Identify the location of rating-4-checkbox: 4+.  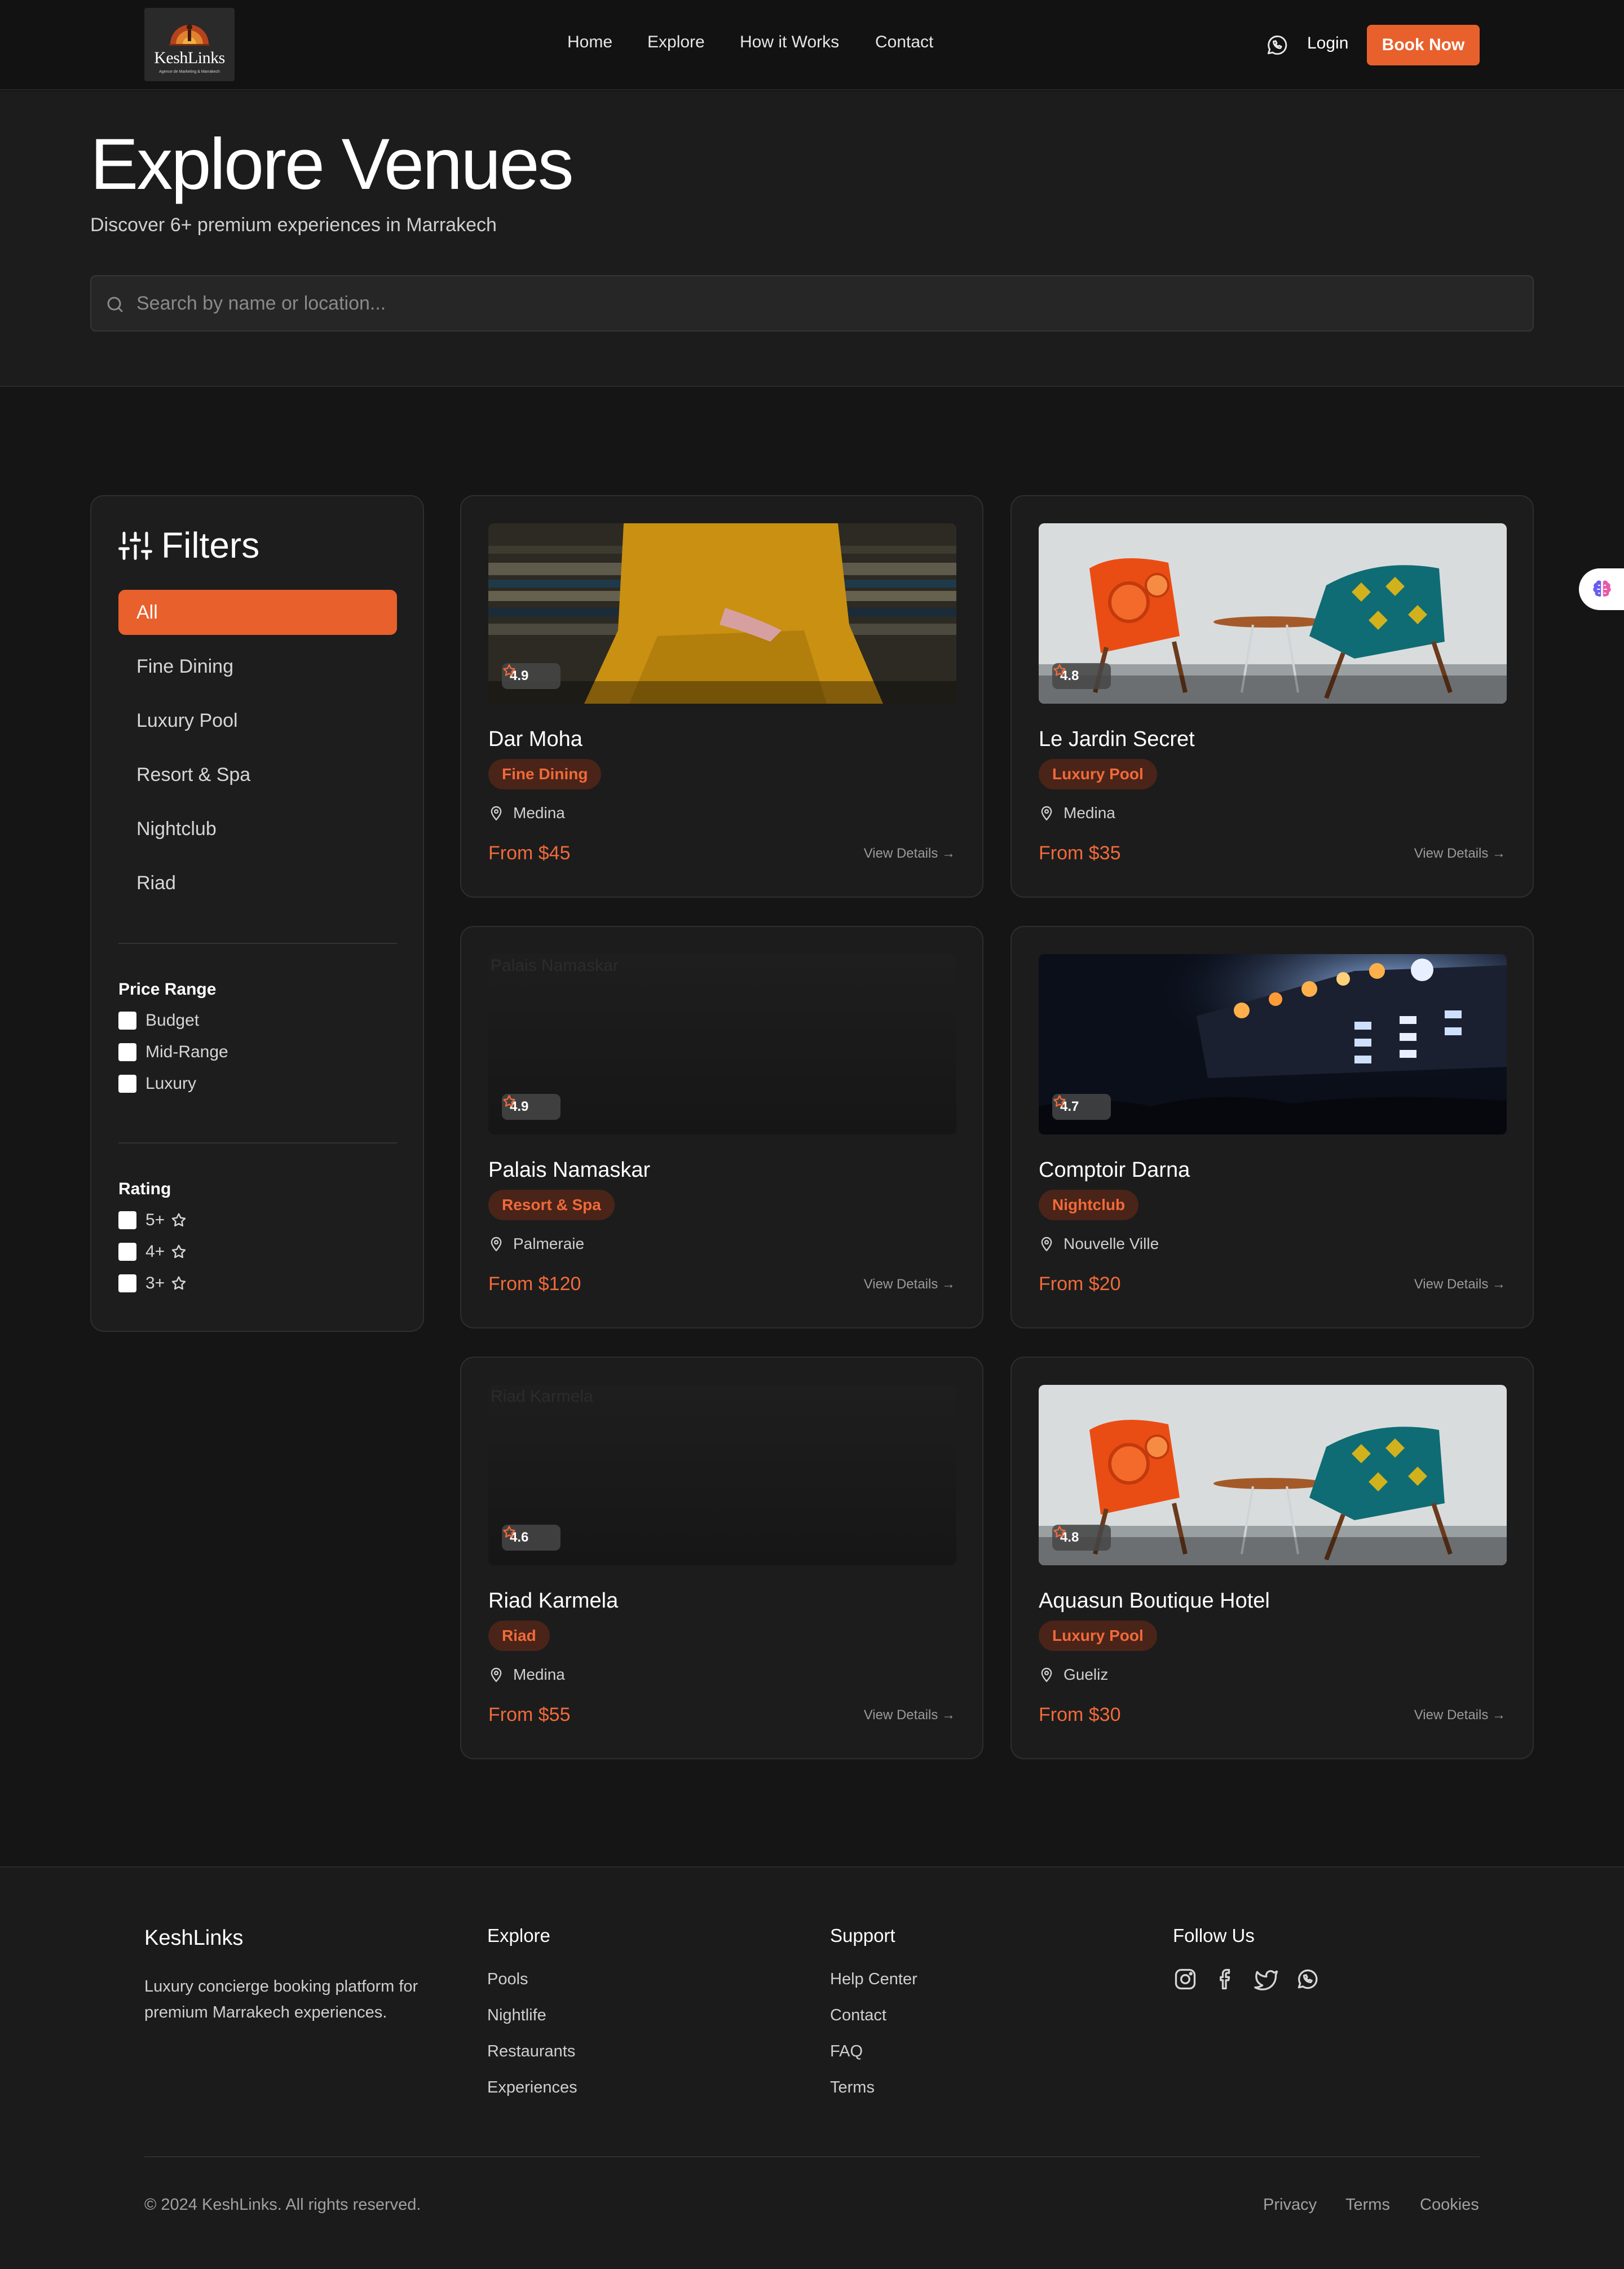
(152, 1252).